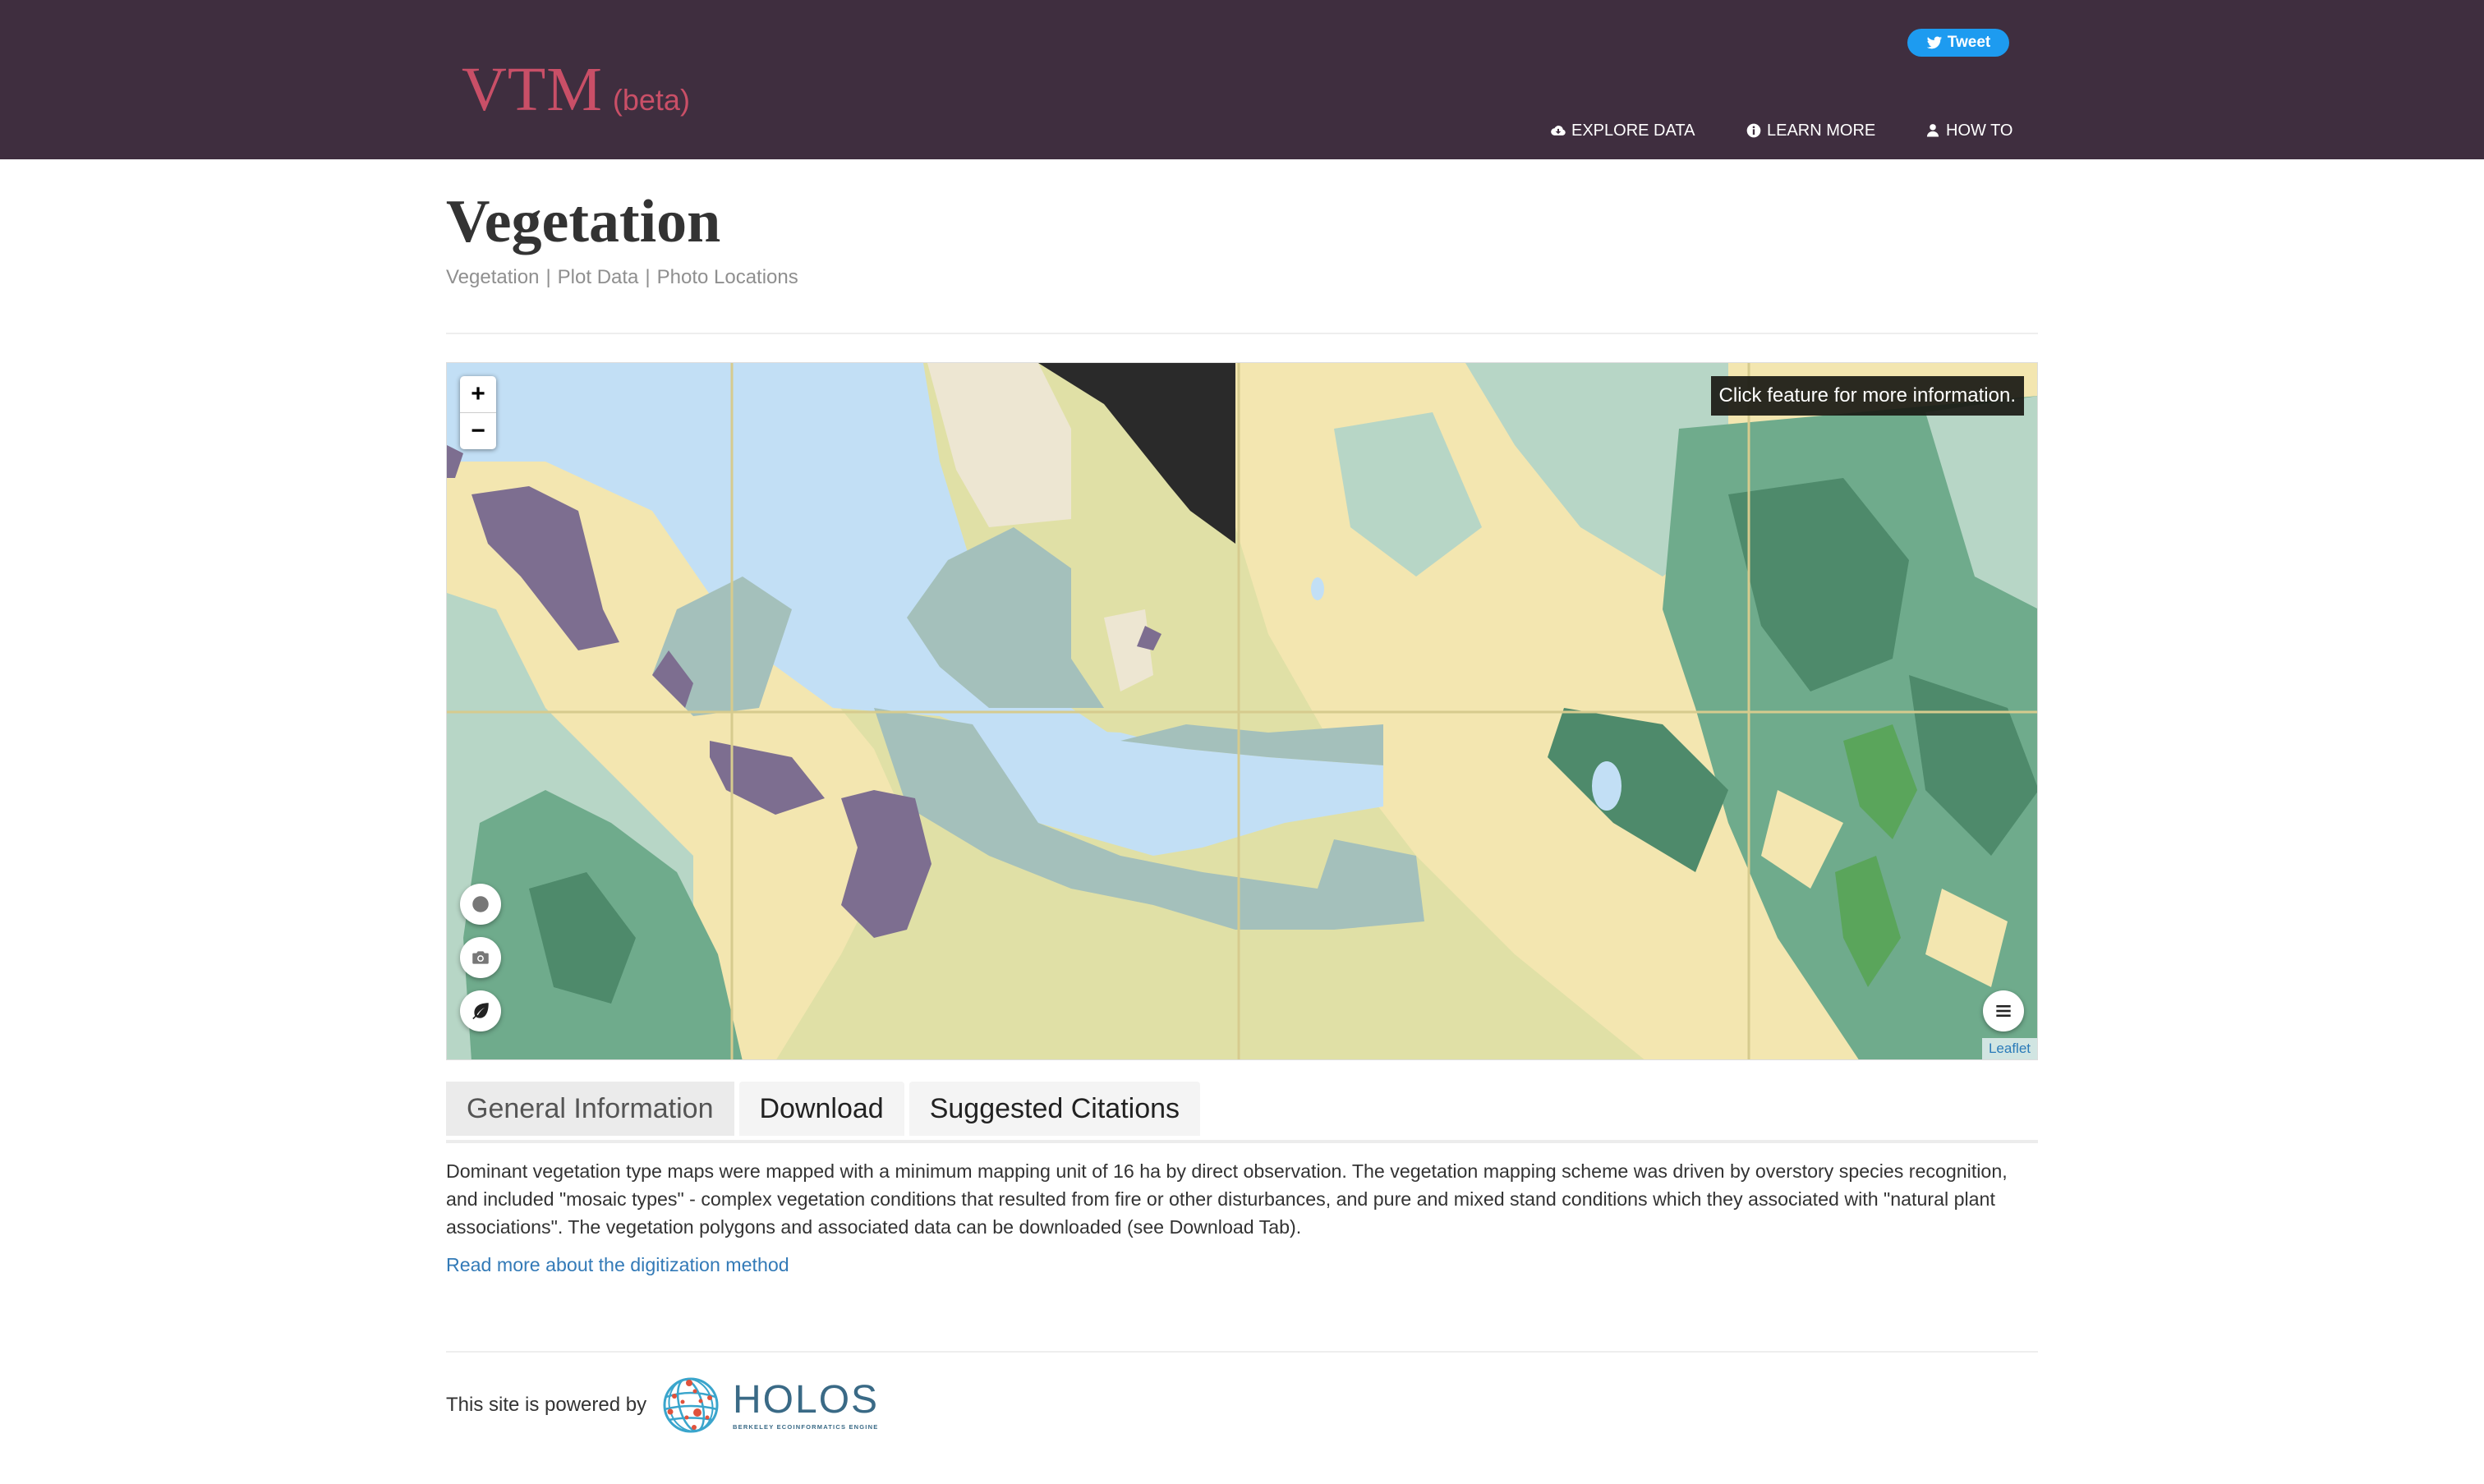 The image size is (2484, 1484). I want to click on menu-icon, so click(2003, 1011).